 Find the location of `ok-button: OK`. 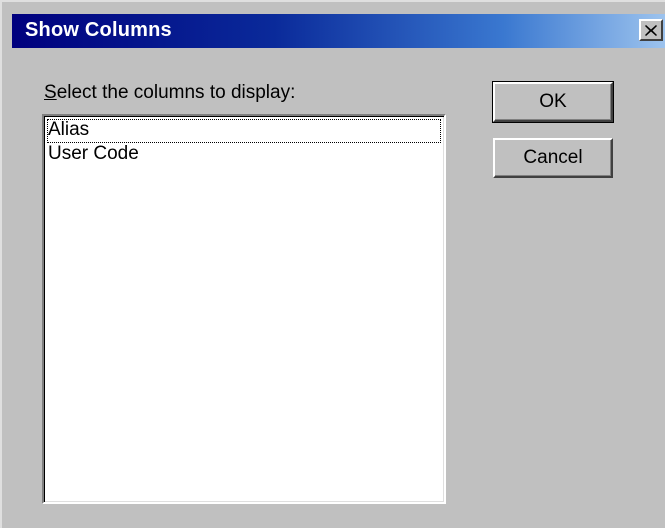

ok-button: OK is located at coordinates (553, 102).